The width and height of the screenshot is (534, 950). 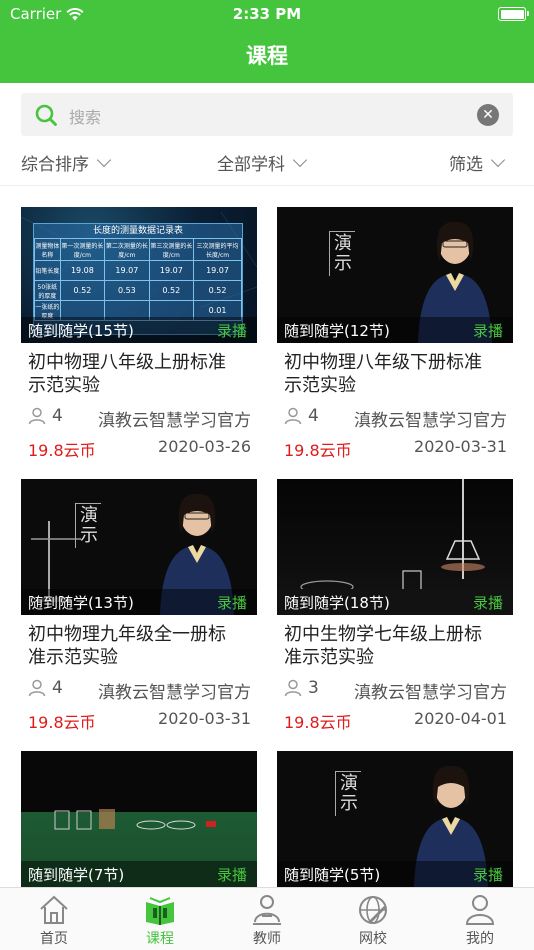 I want to click on session-count: 随到随学(18节), so click(x=337, y=603).